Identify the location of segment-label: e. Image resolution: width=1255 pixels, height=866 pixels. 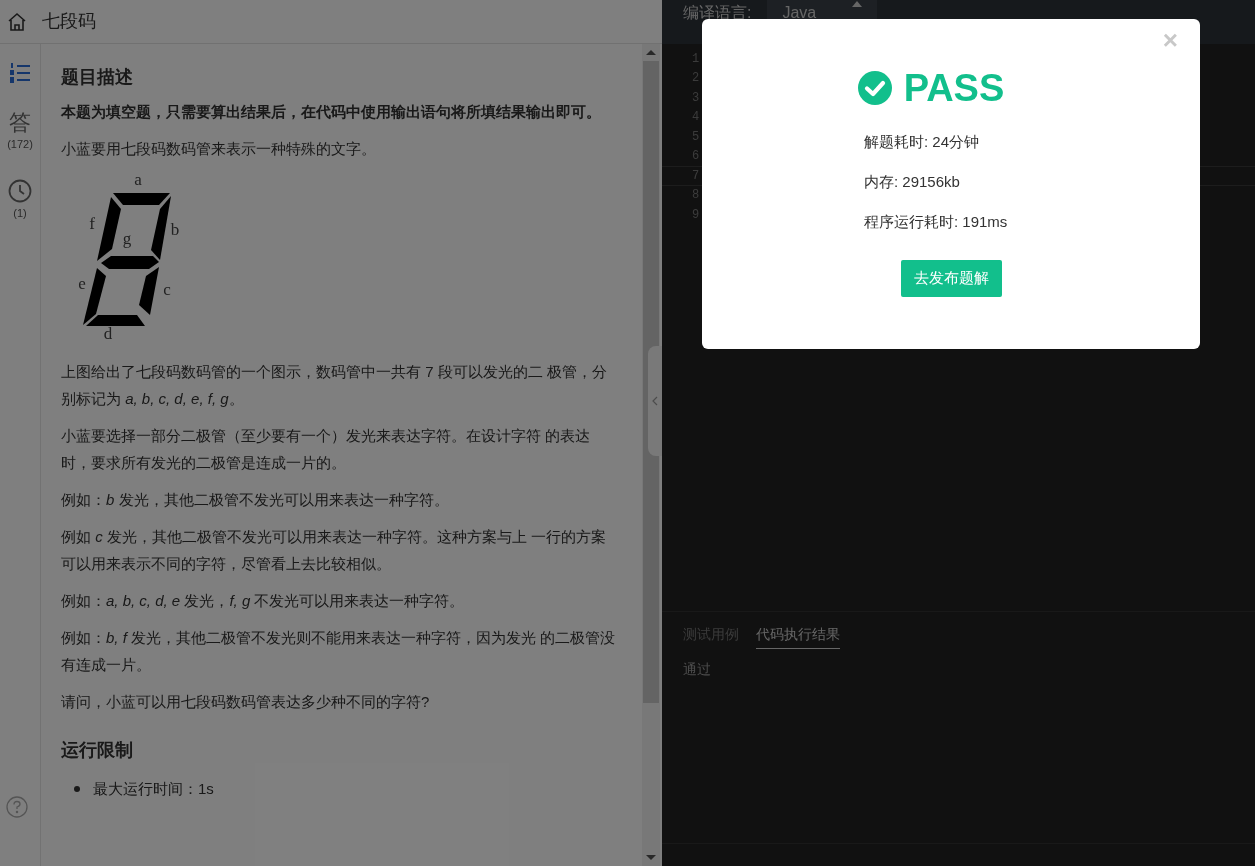
(82, 283).